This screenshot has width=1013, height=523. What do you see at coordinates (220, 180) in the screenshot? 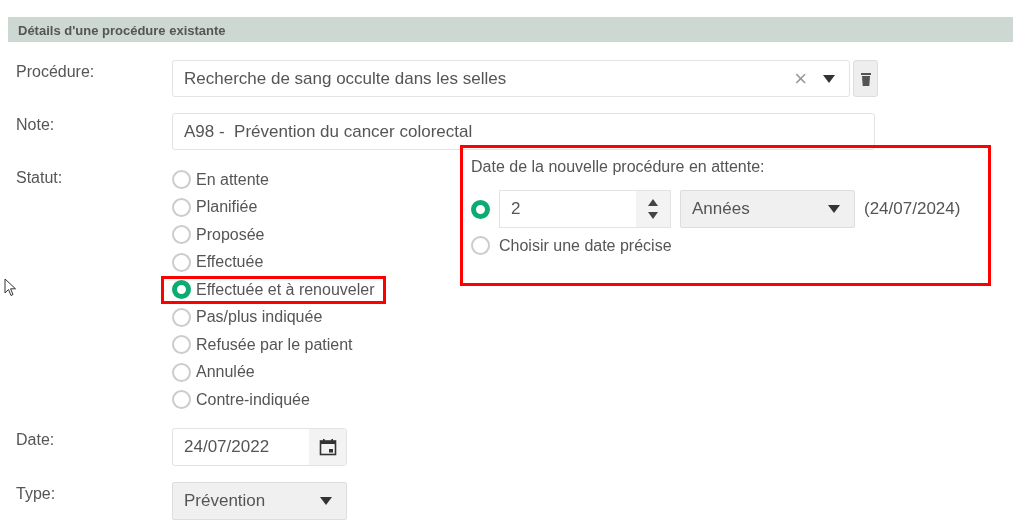
I see `status-radio: En attente` at bounding box center [220, 180].